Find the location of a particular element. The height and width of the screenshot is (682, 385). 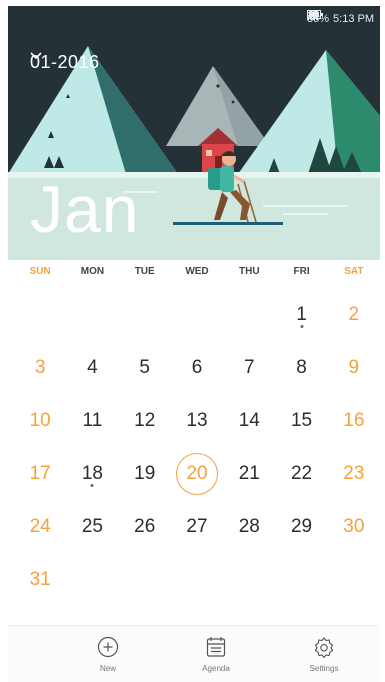

calendar-day-1: 1 is located at coordinates (301, 314).